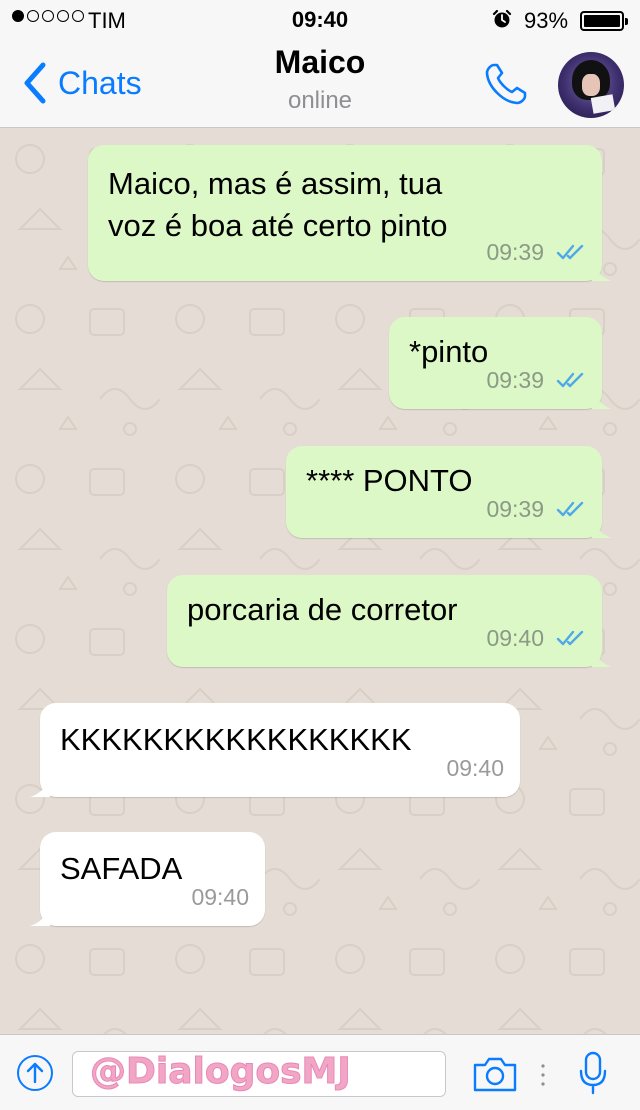 This screenshot has width=640, height=1110. What do you see at coordinates (320, 62) in the screenshot?
I see `contact-name: Maico` at bounding box center [320, 62].